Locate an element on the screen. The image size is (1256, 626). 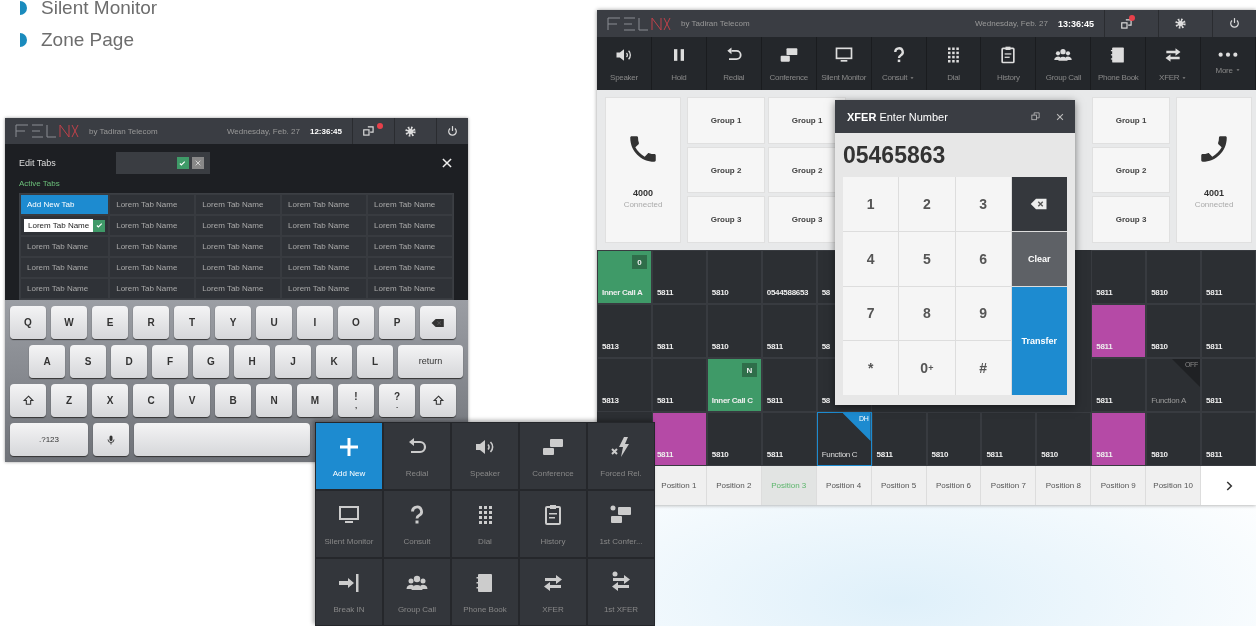
action-button: Phone Book is located at coordinates (485, 592).